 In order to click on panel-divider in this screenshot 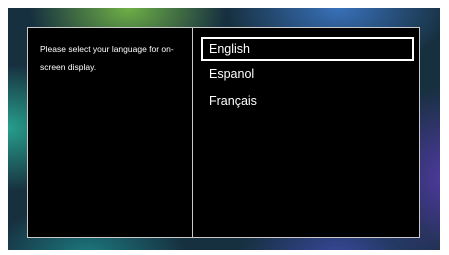, I will do `click(192, 132)`.